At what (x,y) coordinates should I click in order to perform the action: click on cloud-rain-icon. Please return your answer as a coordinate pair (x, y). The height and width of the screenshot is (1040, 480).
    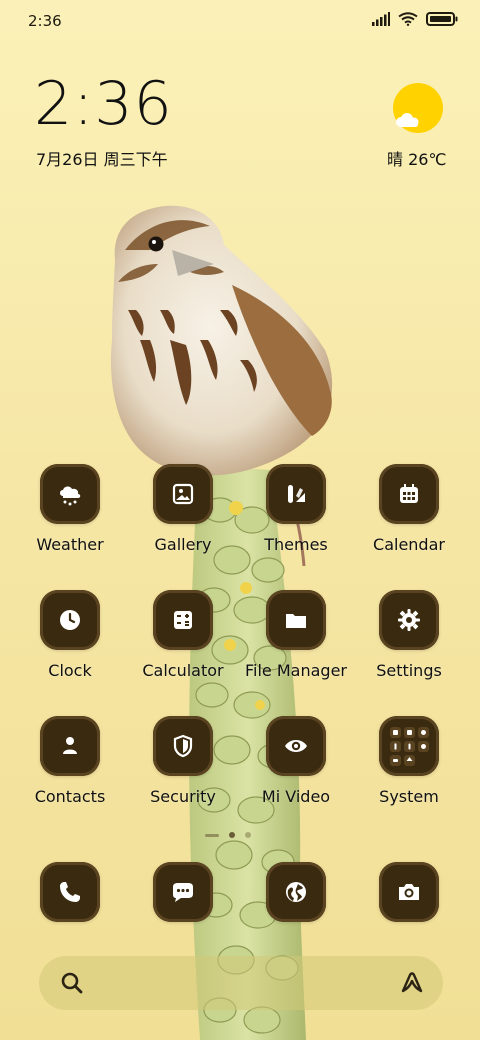
    Looking at the image, I should click on (70, 496).